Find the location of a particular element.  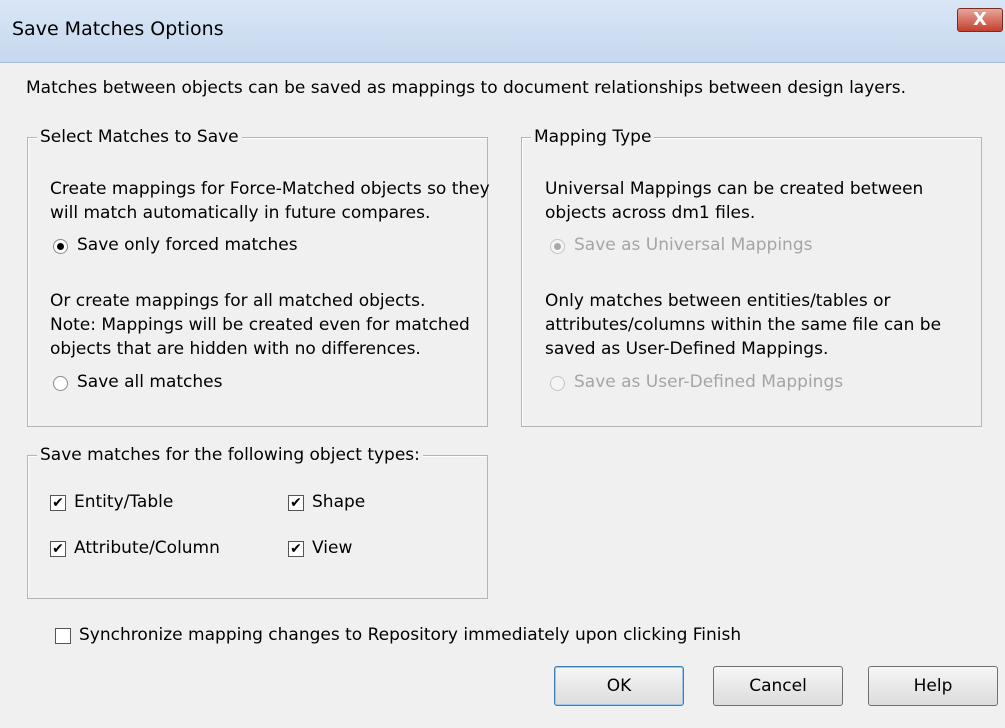

checkbox-entity-label: Entity/Table is located at coordinates (124, 502).